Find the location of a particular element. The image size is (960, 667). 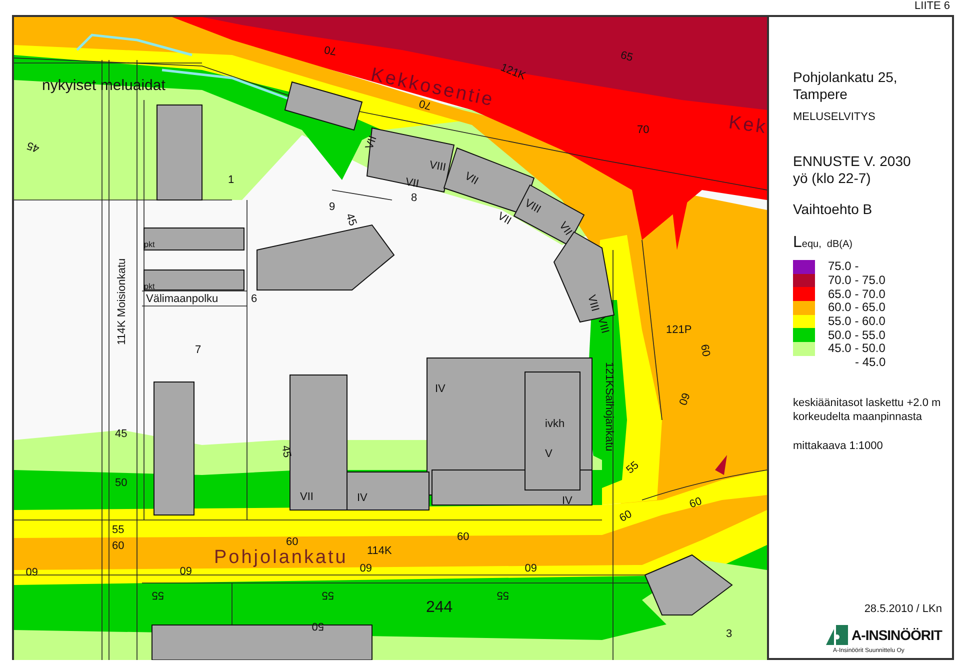

map-label: 3 is located at coordinates (729, 634).